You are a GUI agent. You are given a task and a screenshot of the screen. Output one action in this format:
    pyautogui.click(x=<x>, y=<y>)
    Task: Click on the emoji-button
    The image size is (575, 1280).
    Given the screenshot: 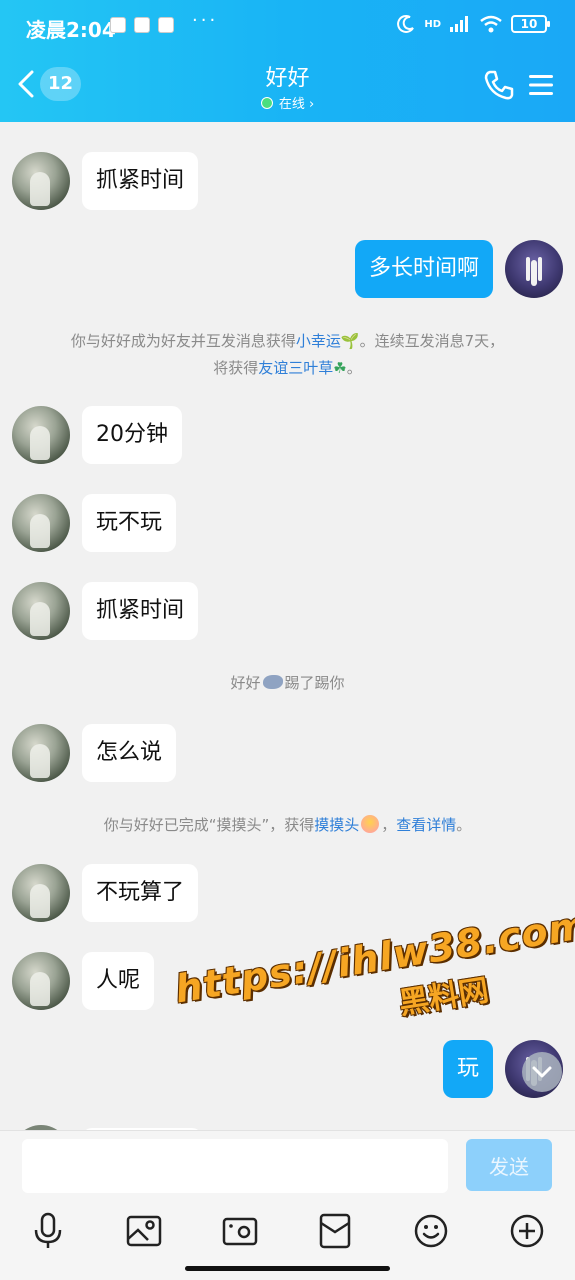 What is the action you would take?
    pyautogui.click(x=431, y=1231)
    